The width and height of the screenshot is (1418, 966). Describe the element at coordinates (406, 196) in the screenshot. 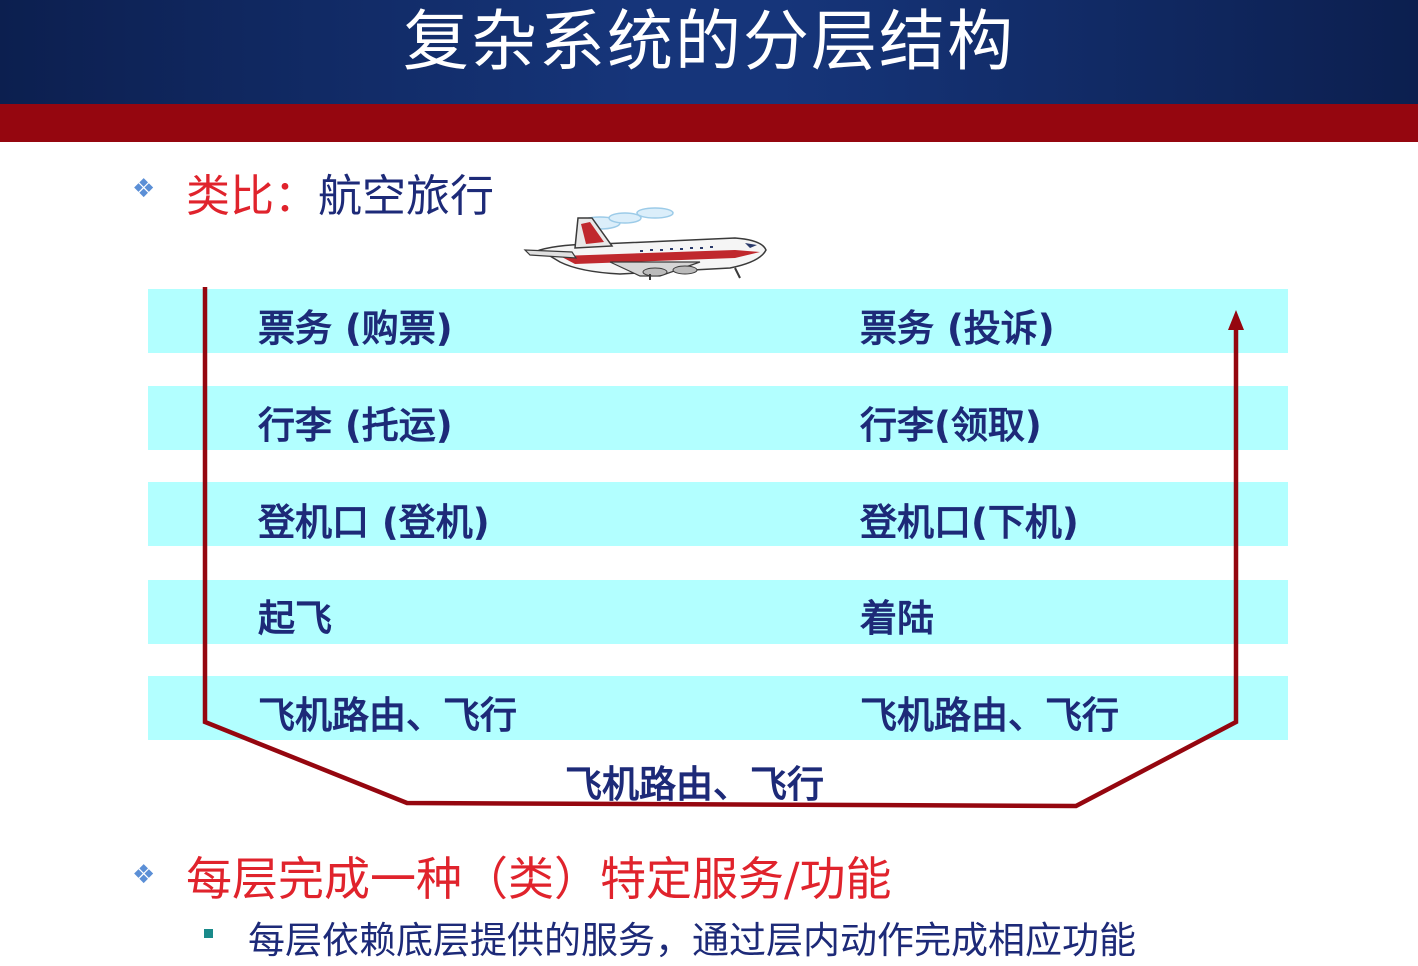

I see `analogy-topic: 航空旅行` at that location.